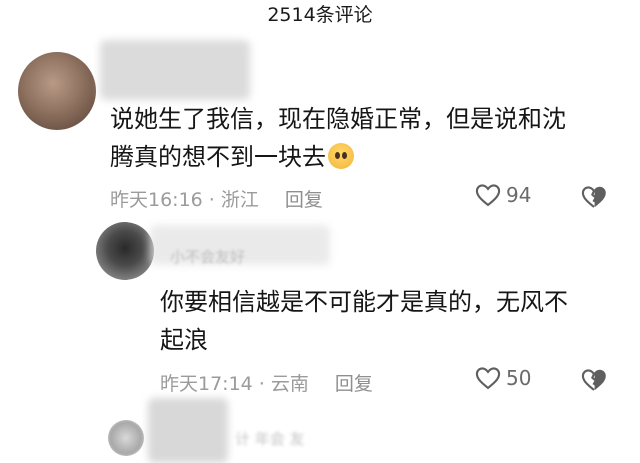 The width and height of the screenshot is (640, 463). What do you see at coordinates (364, 302) in the screenshot?
I see `comment-text-line: 你要相信越是不可能才是真的，无风不` at bounding box center [364, 302].